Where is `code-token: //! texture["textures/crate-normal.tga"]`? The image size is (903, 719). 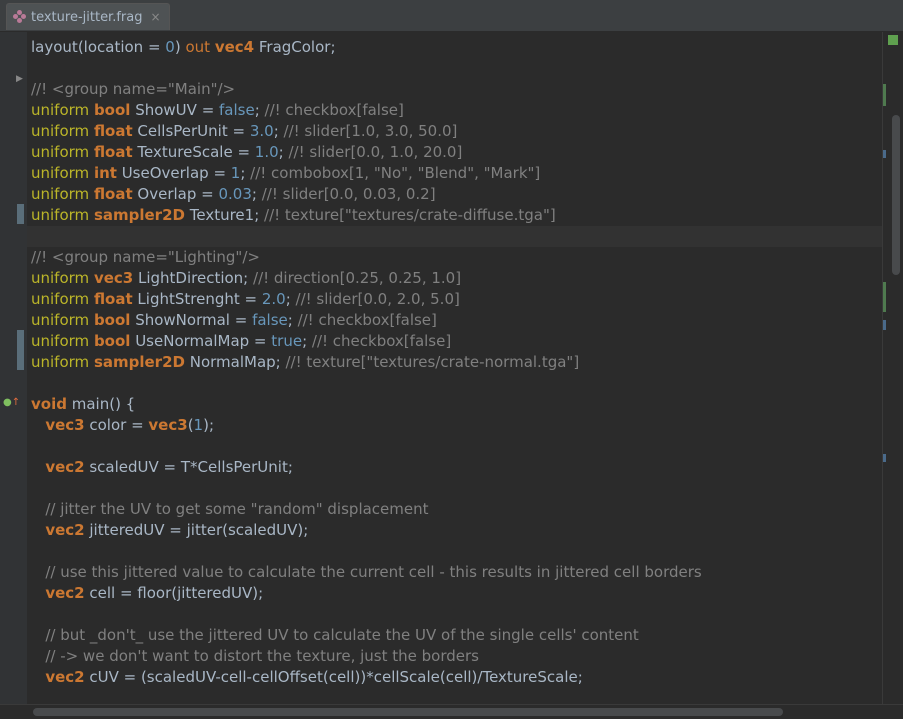 code-token: //! texture["textures/crate-normal.tga"] is located at coordinates (432, 362).